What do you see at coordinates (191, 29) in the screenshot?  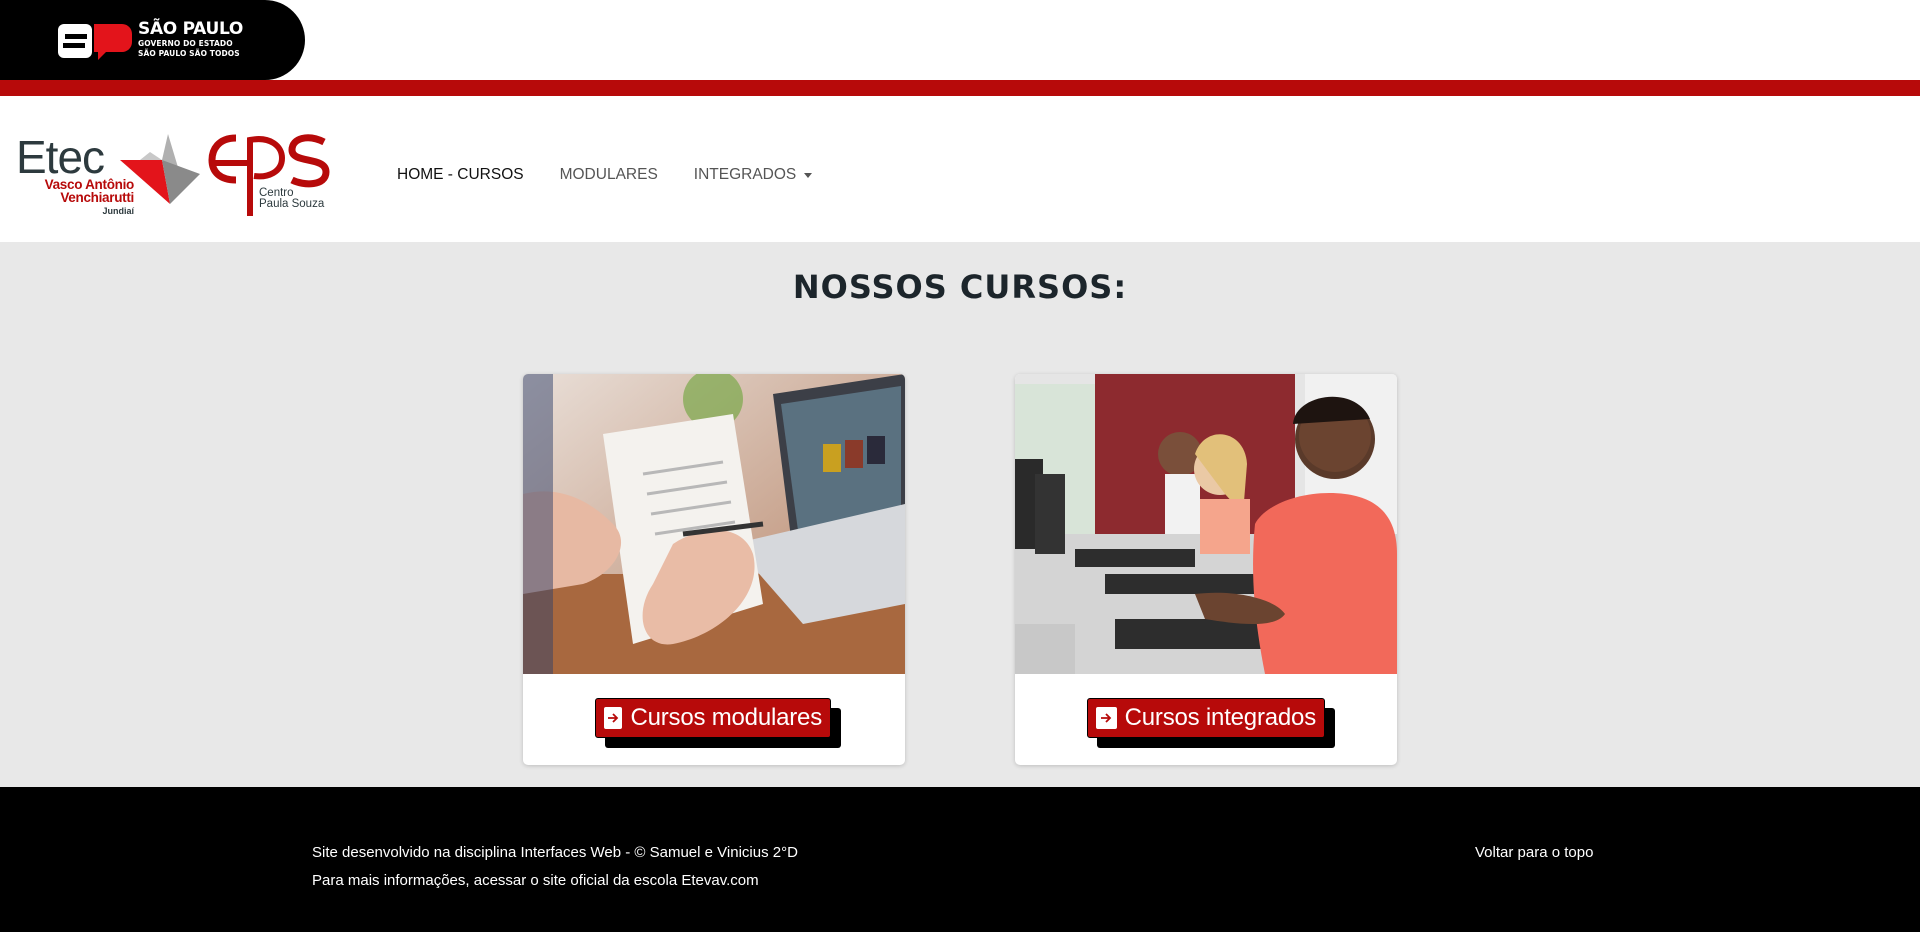 I see `government-title: SÃO PAULO` at bounding box center [191, 29].